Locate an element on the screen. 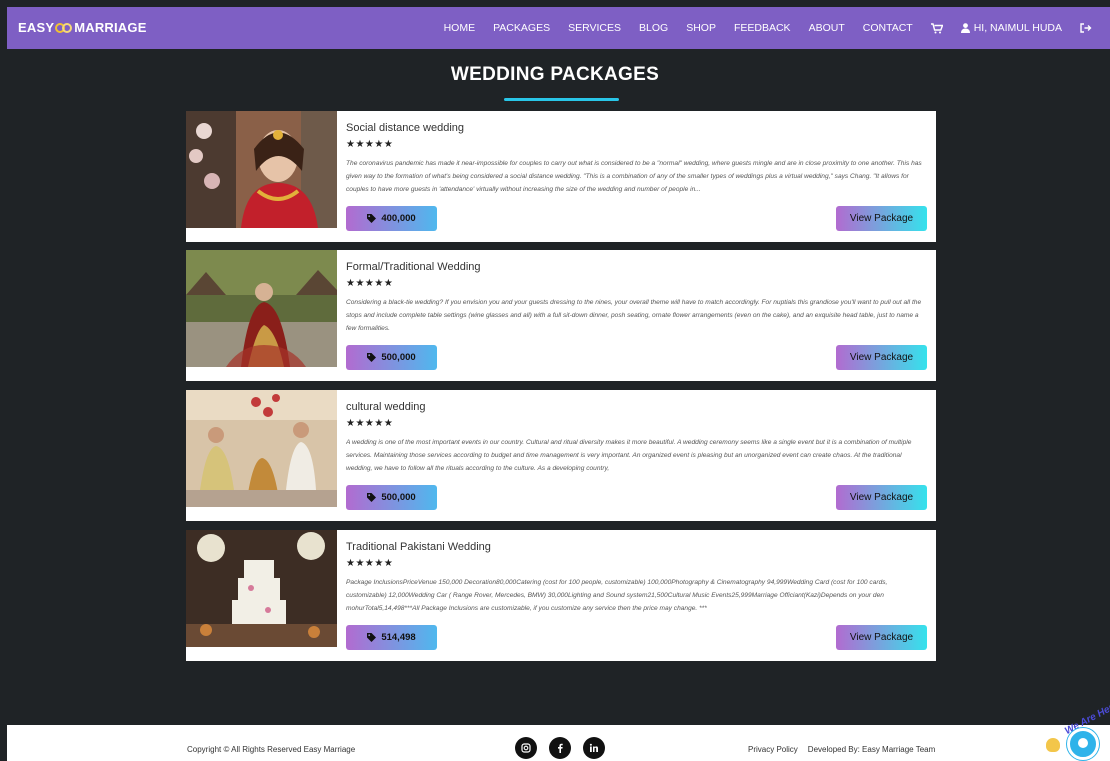 Image resolution: width=1110 pixels, height=761 pixels. price-badge: 400,000 is located at coordinates (391, 218).